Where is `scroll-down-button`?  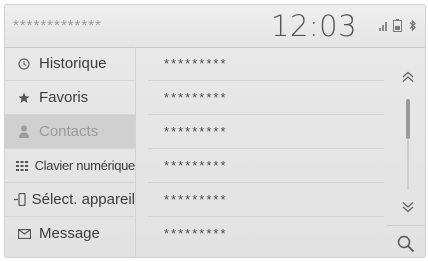
scroll-down-button is located at coordinates (407, 207).